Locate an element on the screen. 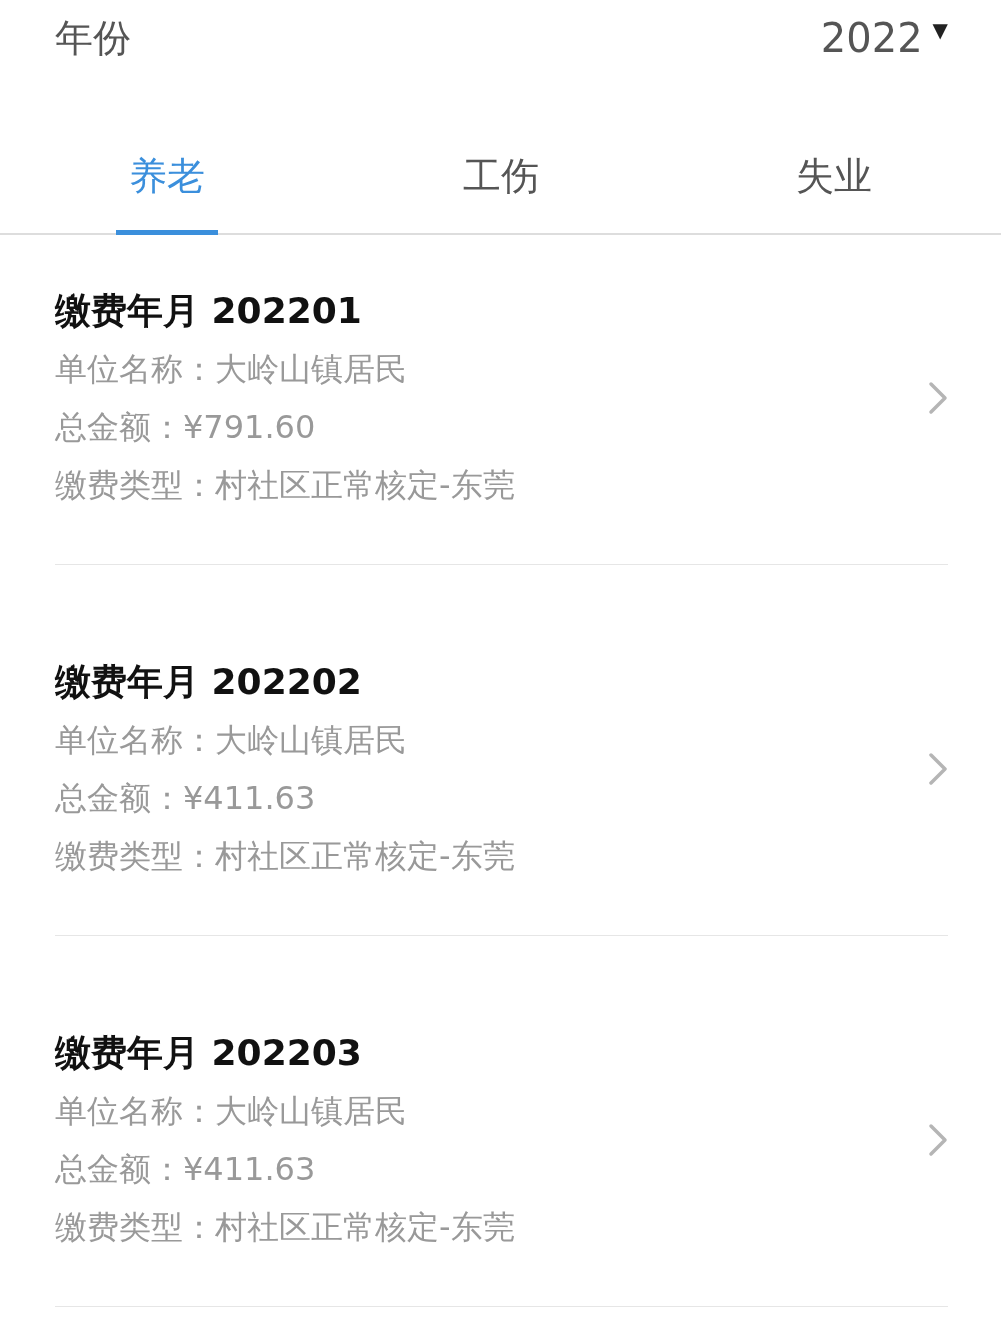  record-title: 缴费年月 202202 is located at coordinates (209, 682).